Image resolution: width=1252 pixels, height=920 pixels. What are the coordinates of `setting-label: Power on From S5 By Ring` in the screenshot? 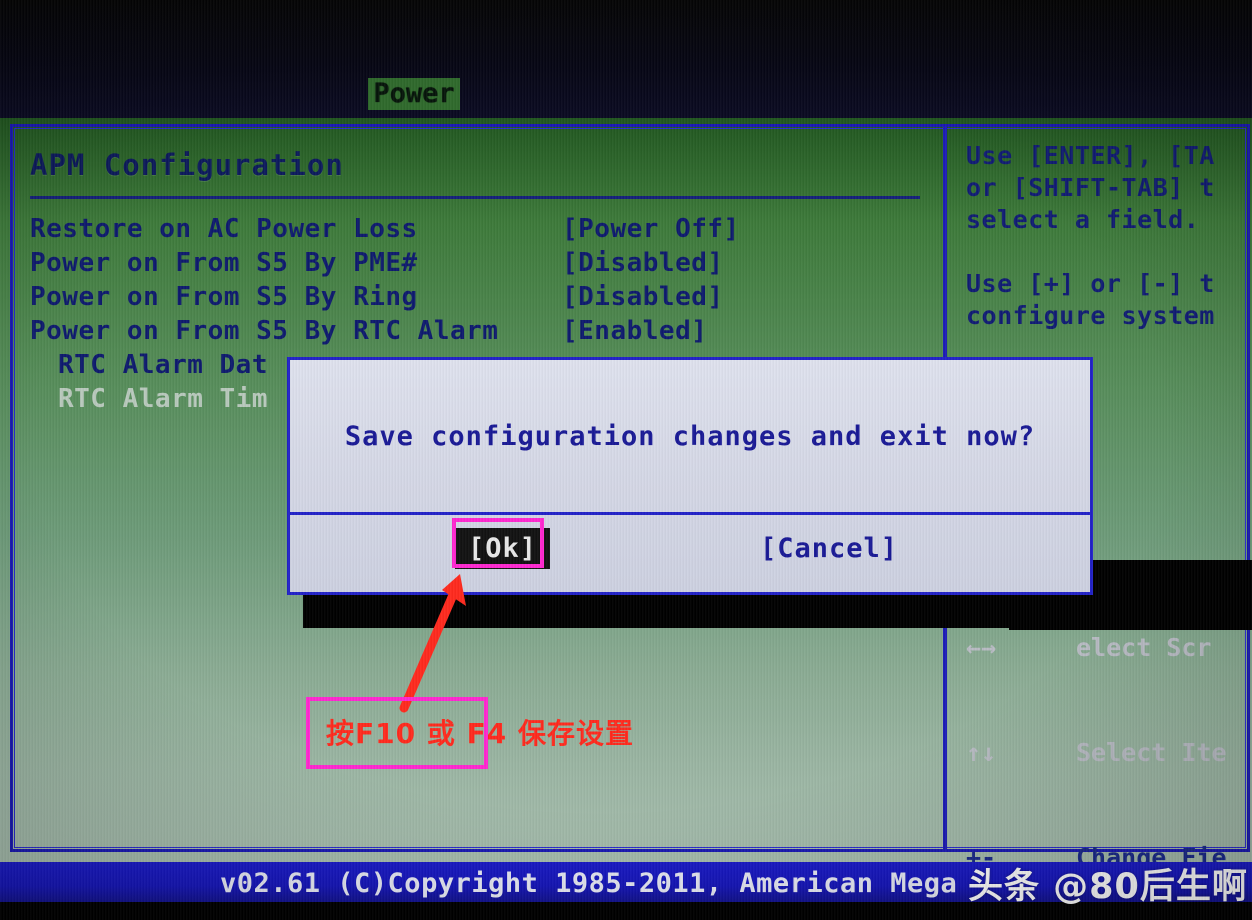 It's located at (224, 297).